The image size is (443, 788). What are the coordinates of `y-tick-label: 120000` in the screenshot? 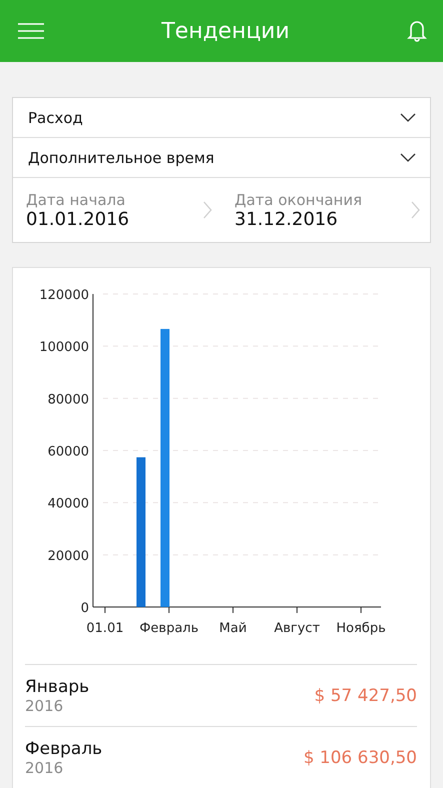 It's located at (64, 295).